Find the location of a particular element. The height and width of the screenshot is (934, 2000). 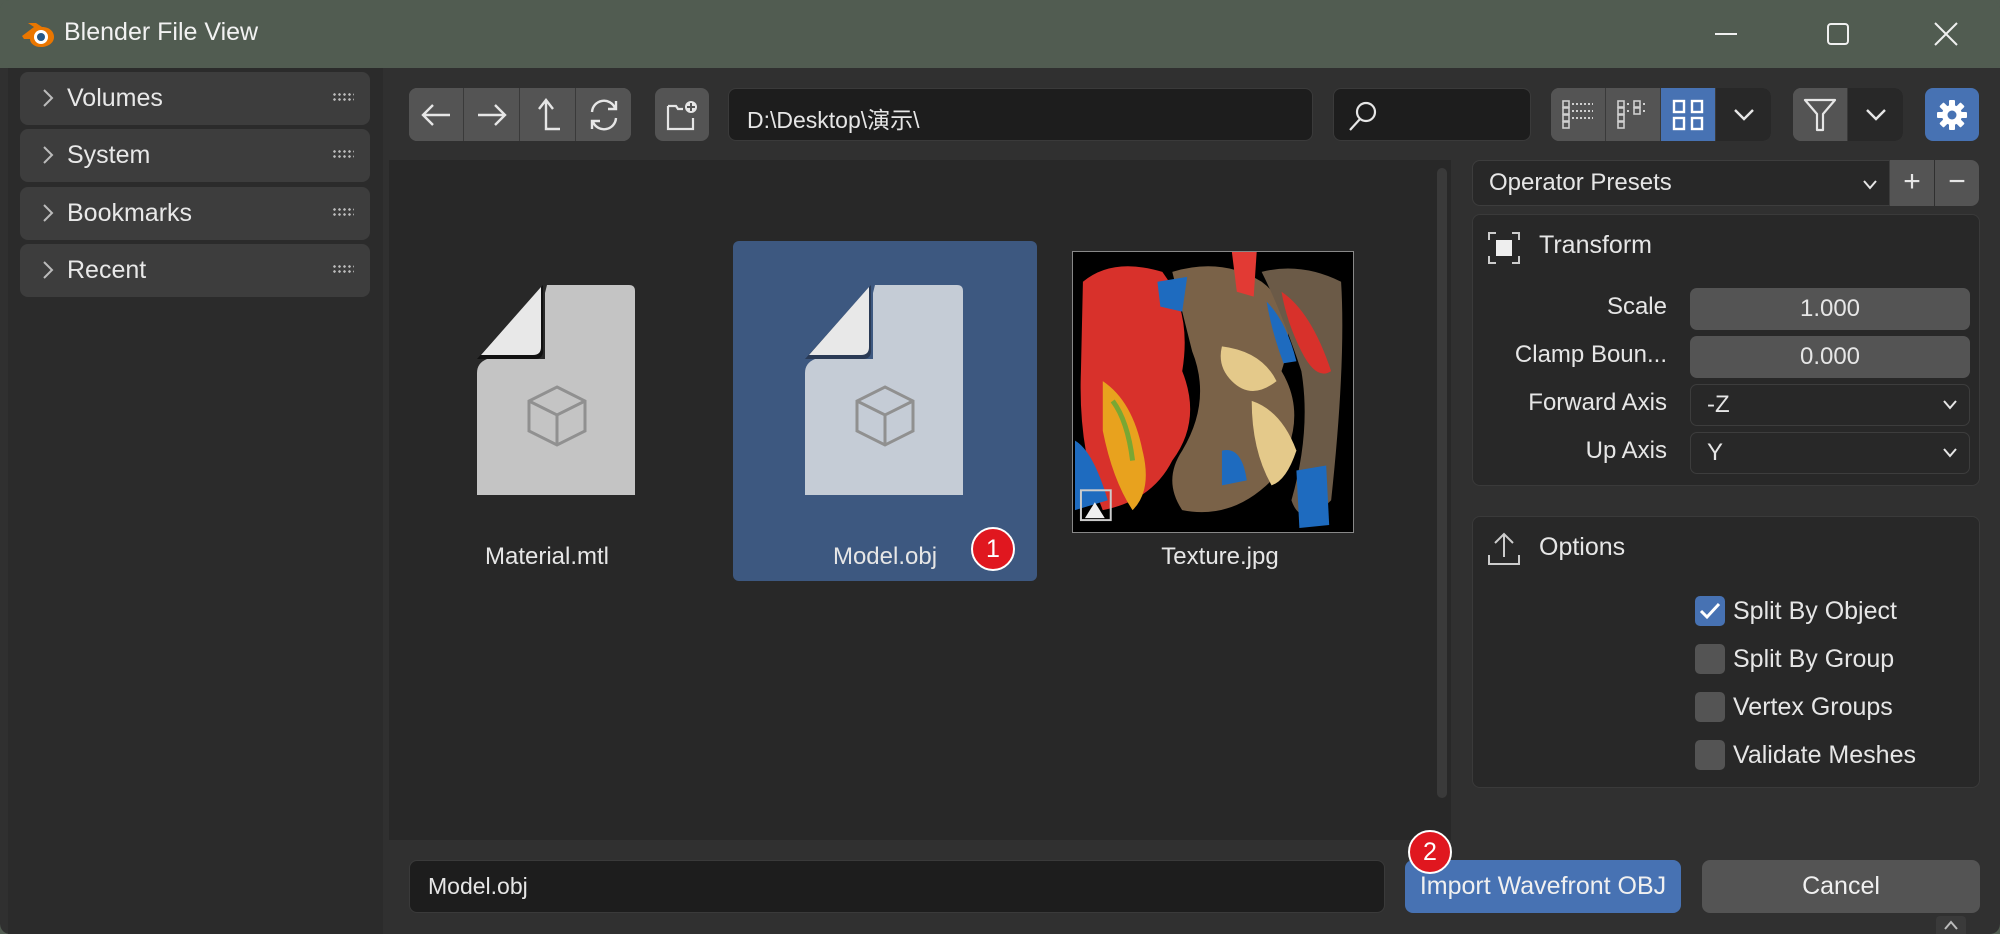

refresh-button is located at coordinates (603, 114).